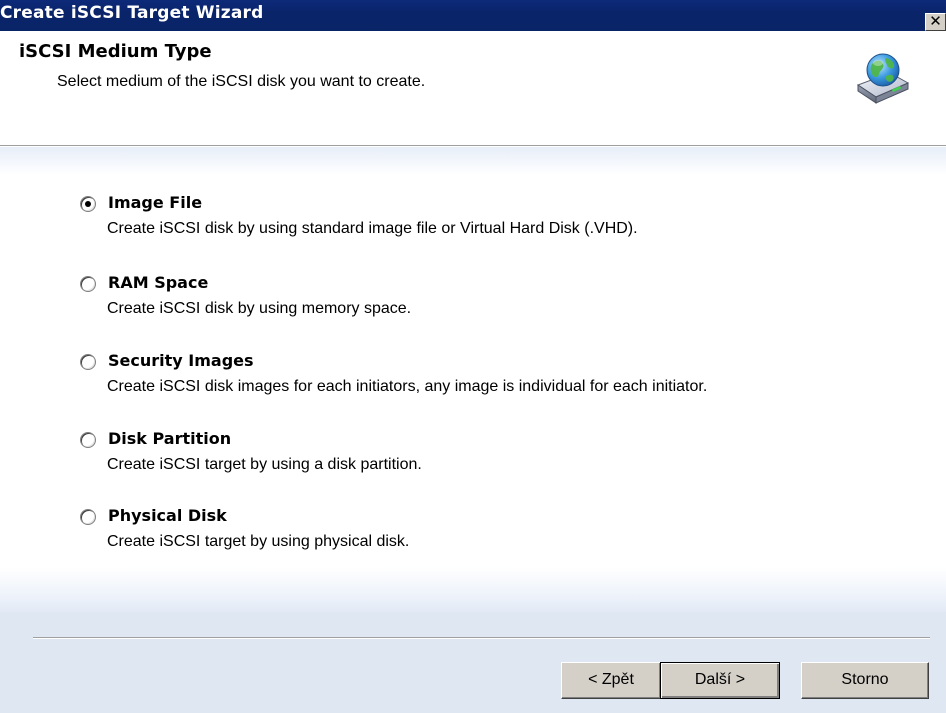  I want to click on globe-disk-icon, so click(883, 78).